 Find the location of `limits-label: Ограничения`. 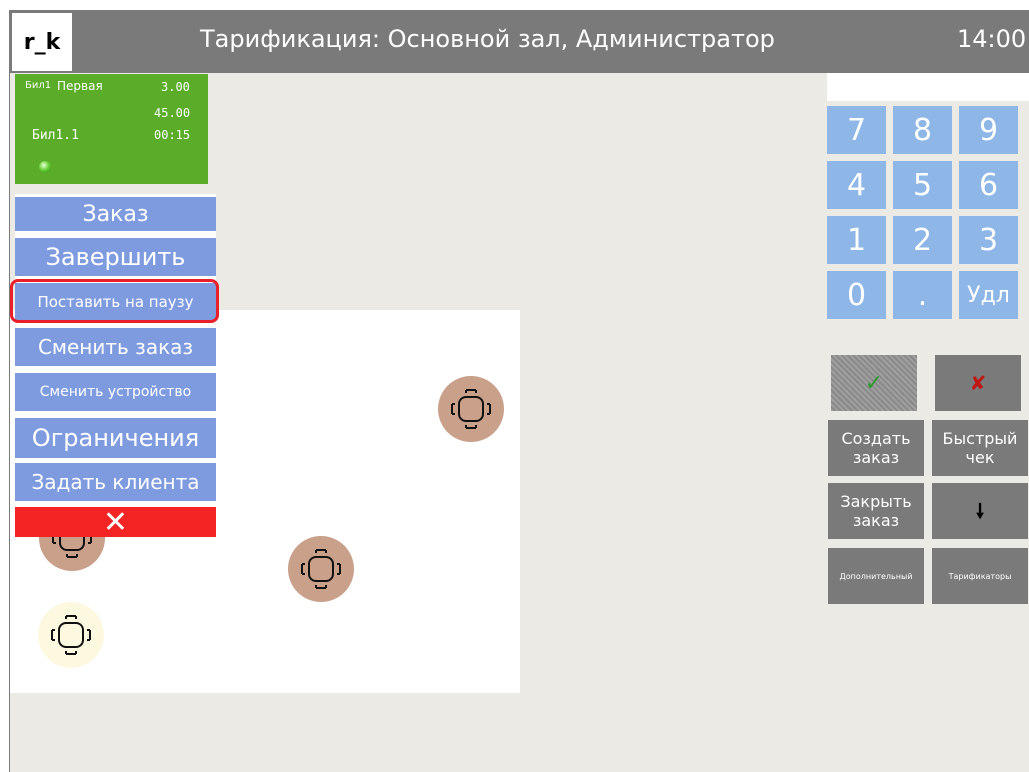

limits-label: Ограничения is located at coordinates (115, 438).